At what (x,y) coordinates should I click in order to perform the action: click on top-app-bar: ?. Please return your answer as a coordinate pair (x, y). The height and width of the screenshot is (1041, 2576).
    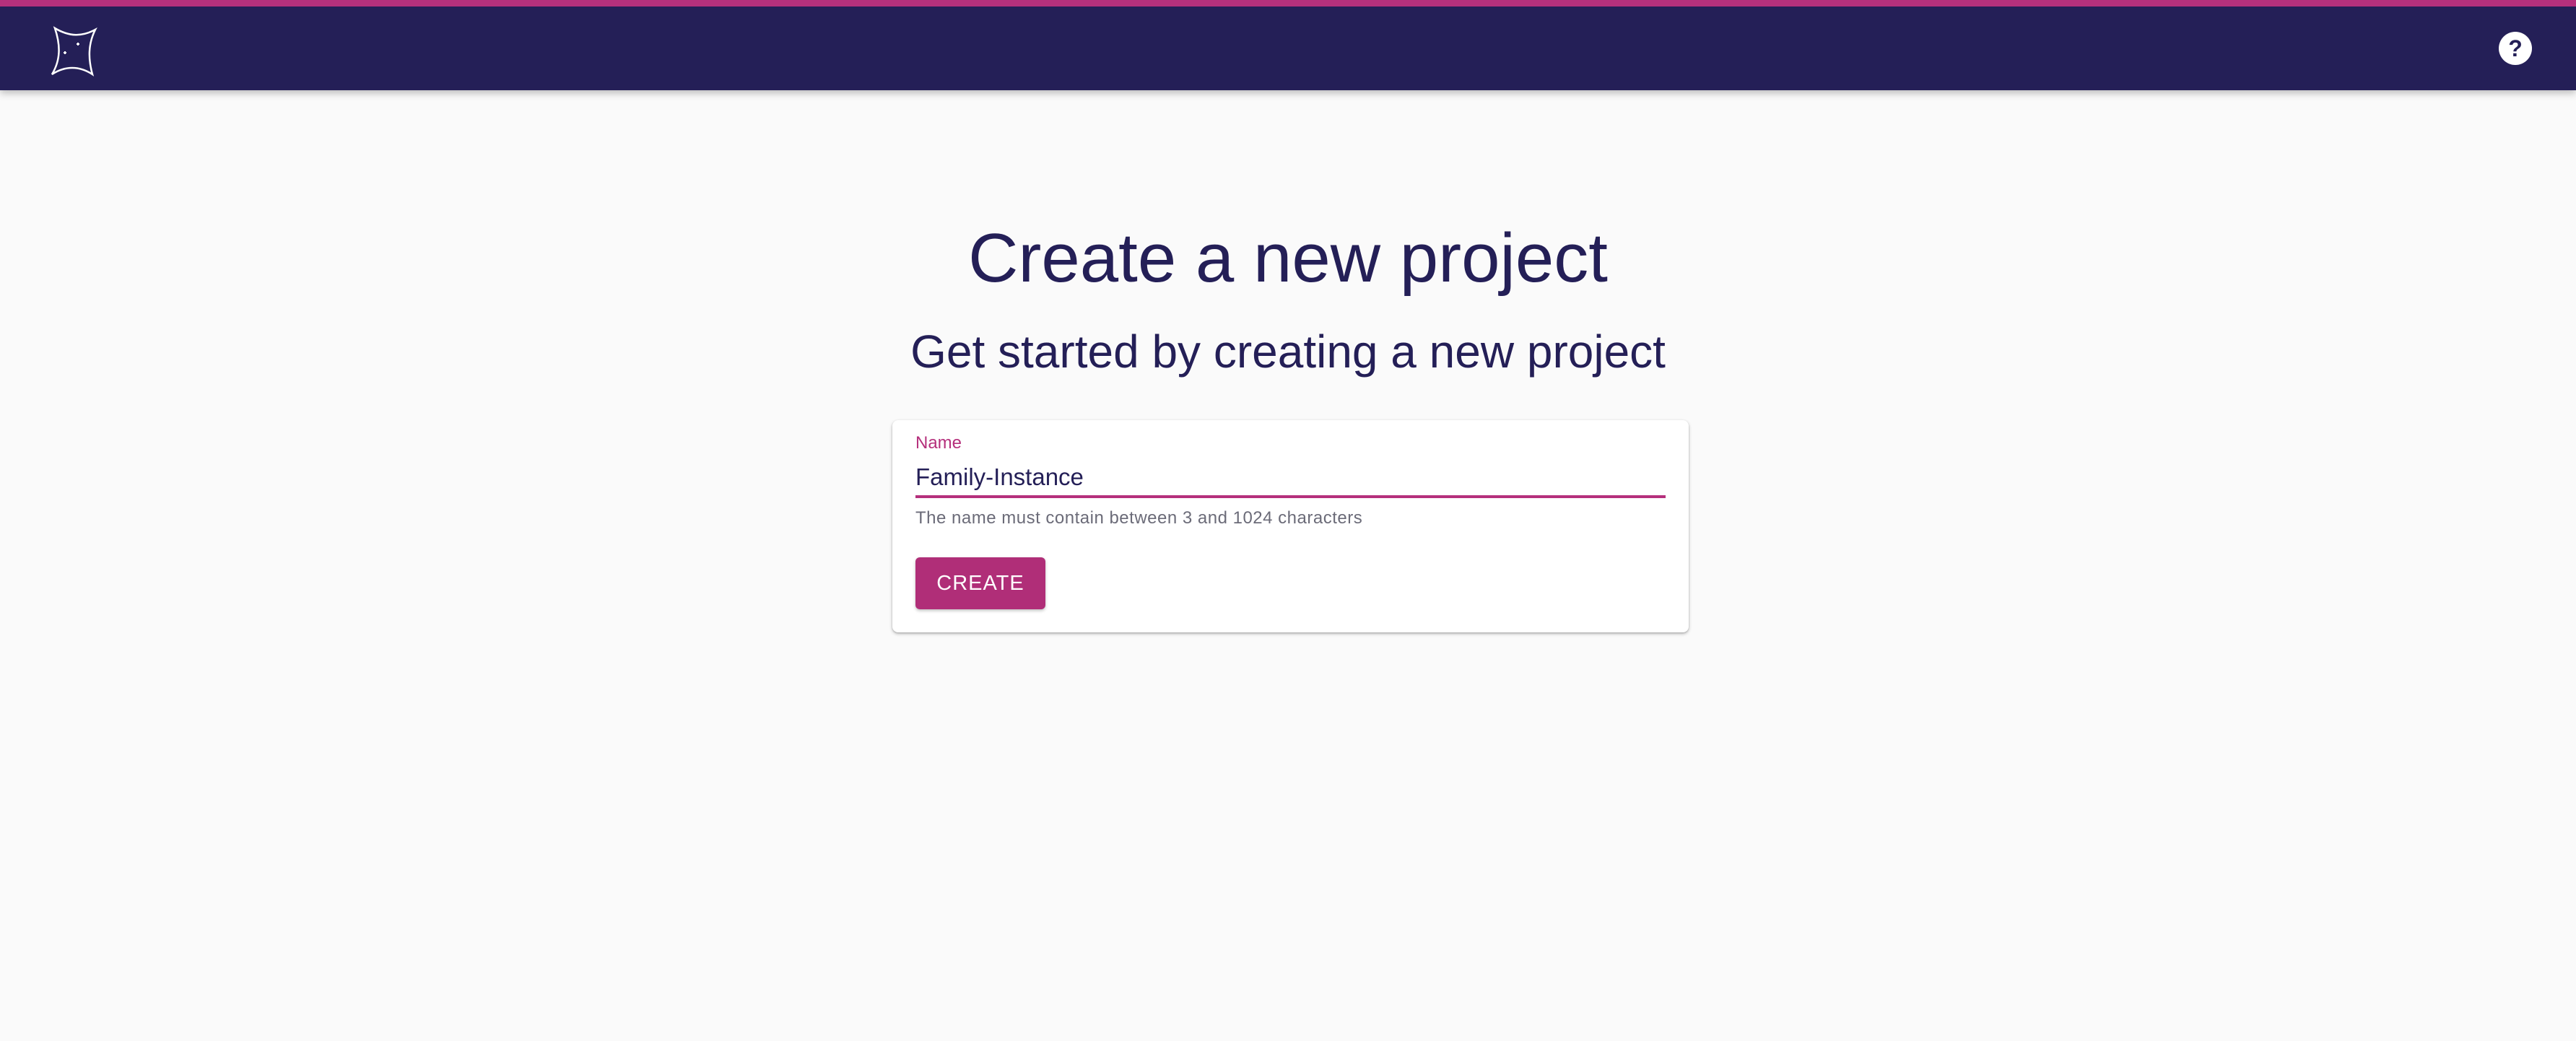
    Looking at the image, I should click on (1288, 45).